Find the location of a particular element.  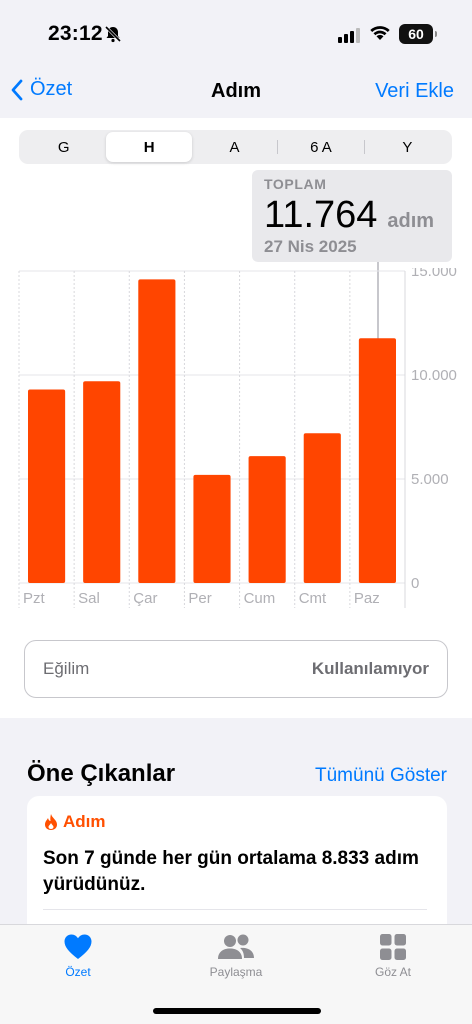

battery-indicator: 60 is located at coordinates (418, 34).